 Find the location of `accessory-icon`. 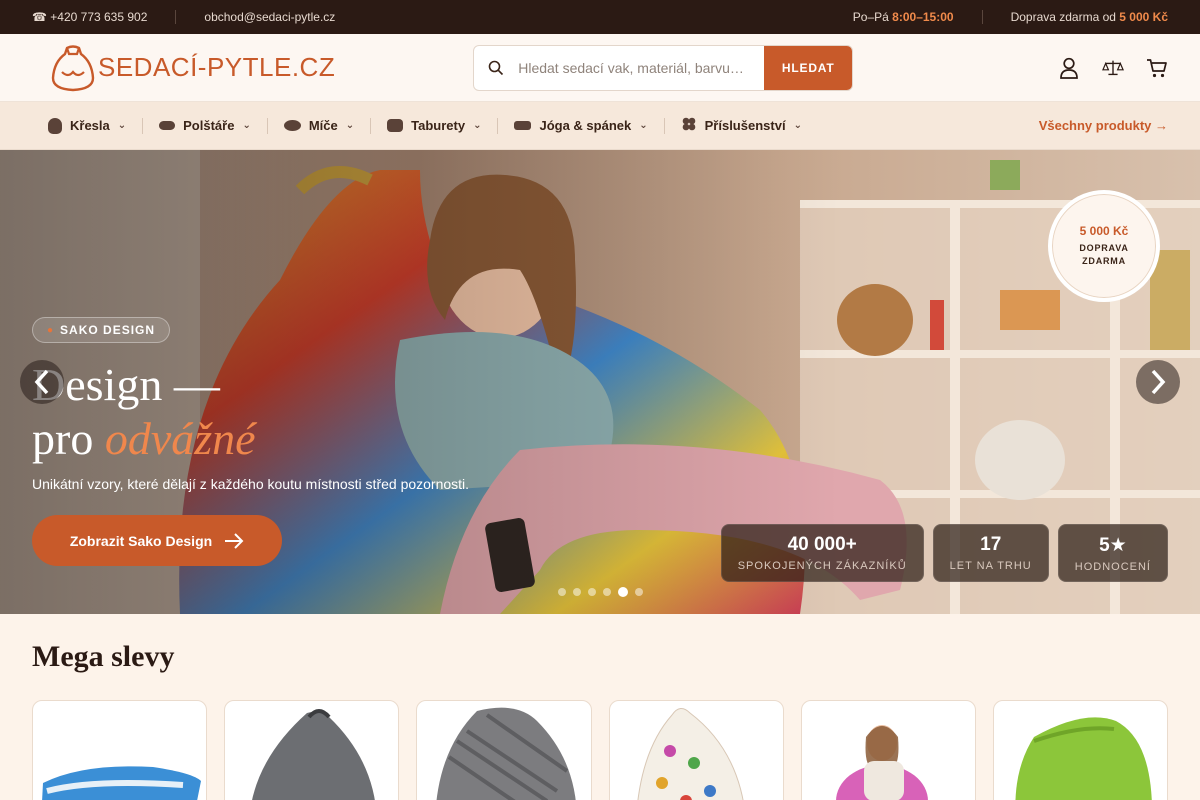

accessory-icon is located at coordinates (689, 125).